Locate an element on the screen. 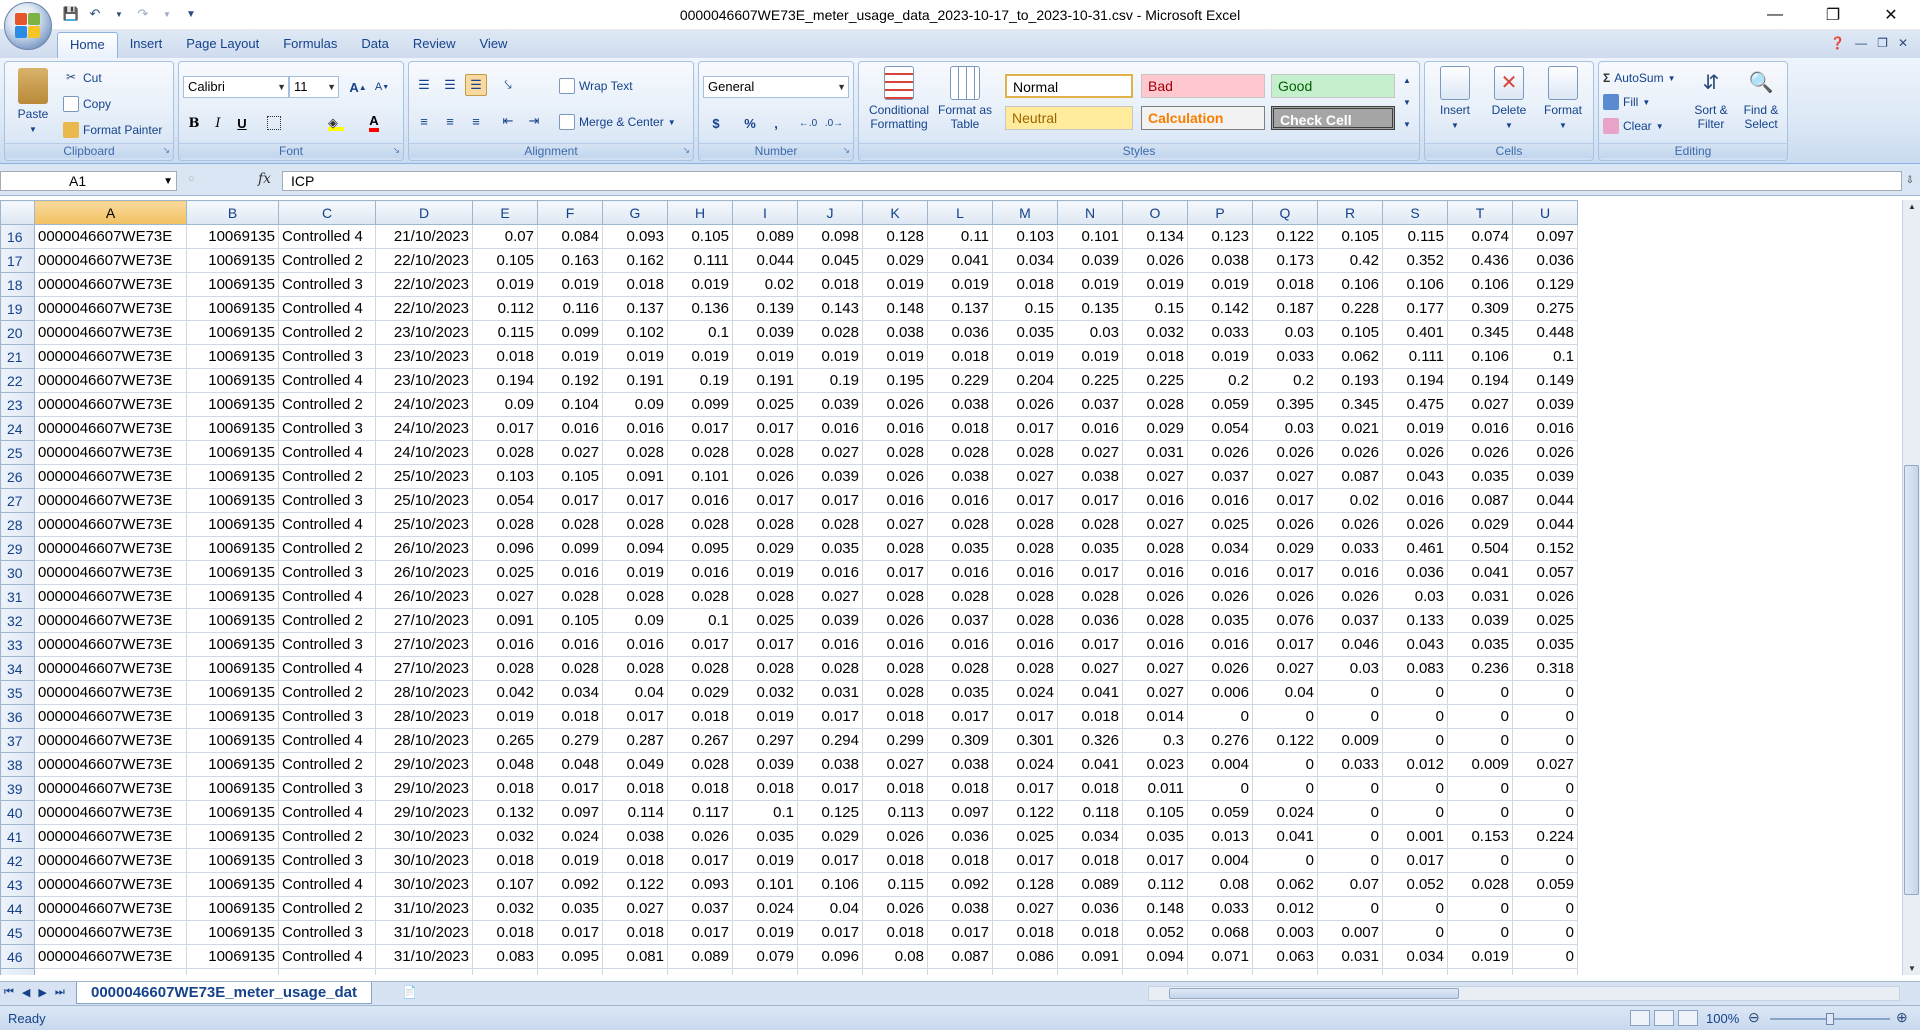 Image resolution: width=1920 pixels, height=1030 pixels. column-header: J is located at coordinates (830, 212).